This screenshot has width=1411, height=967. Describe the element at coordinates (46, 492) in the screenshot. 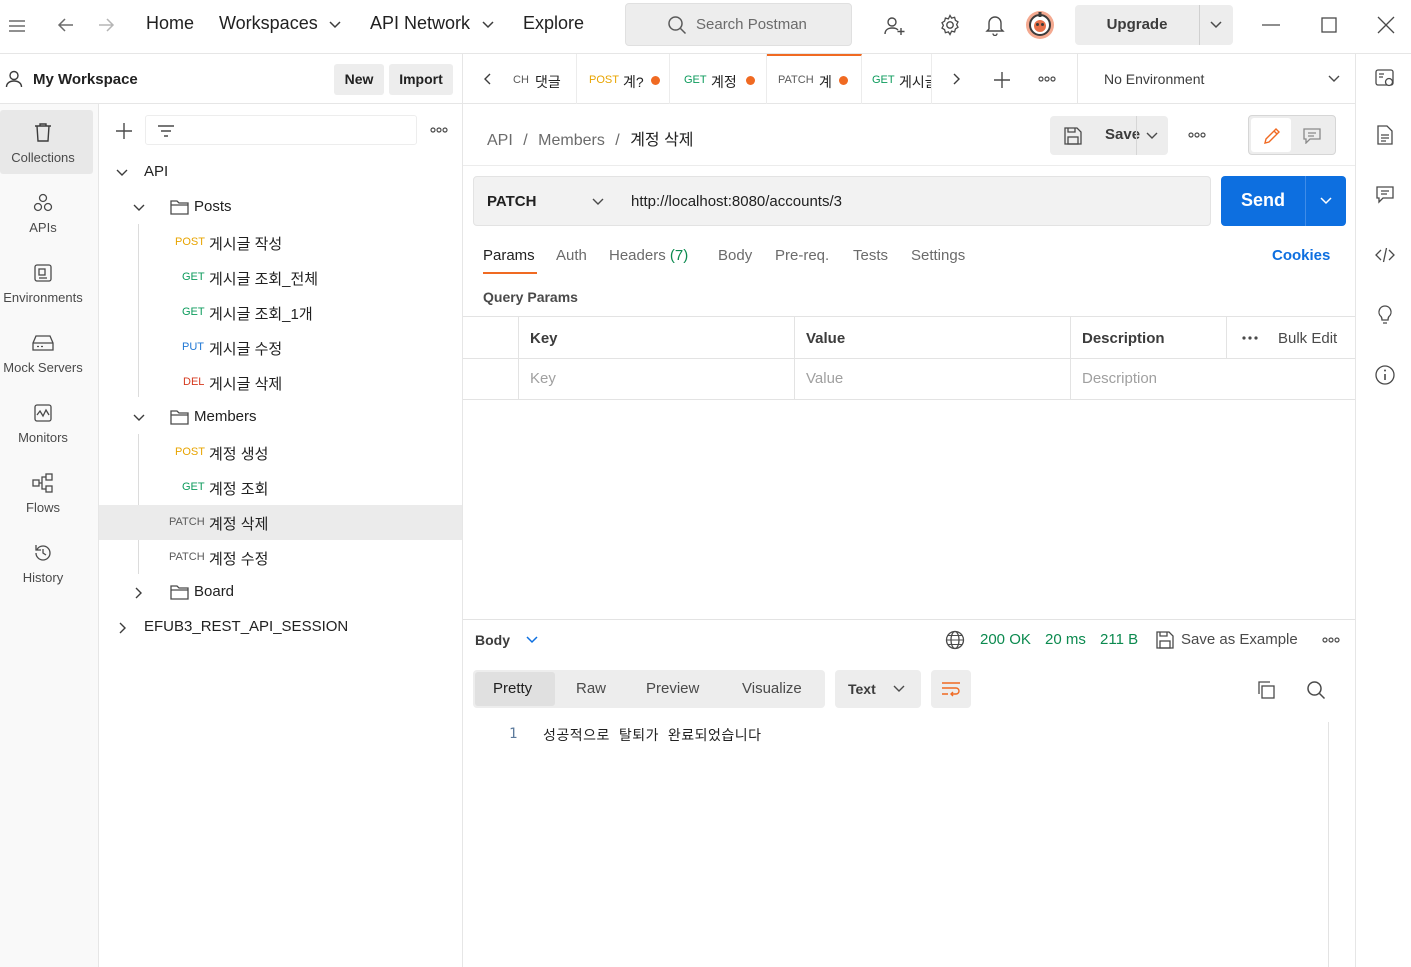

I see `sidebar-item-flows: Flows` at that location.